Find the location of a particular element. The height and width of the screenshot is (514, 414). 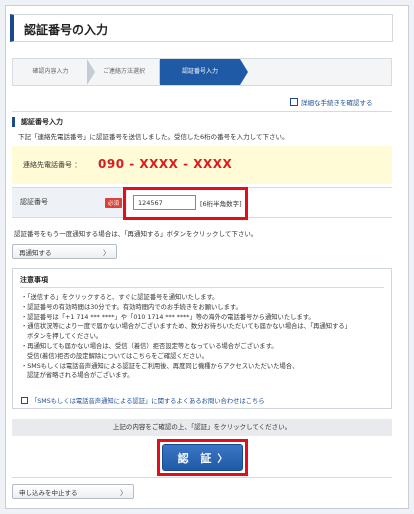

code-format-hint: [6桁半角数字] is located at coordinates (221, 204).